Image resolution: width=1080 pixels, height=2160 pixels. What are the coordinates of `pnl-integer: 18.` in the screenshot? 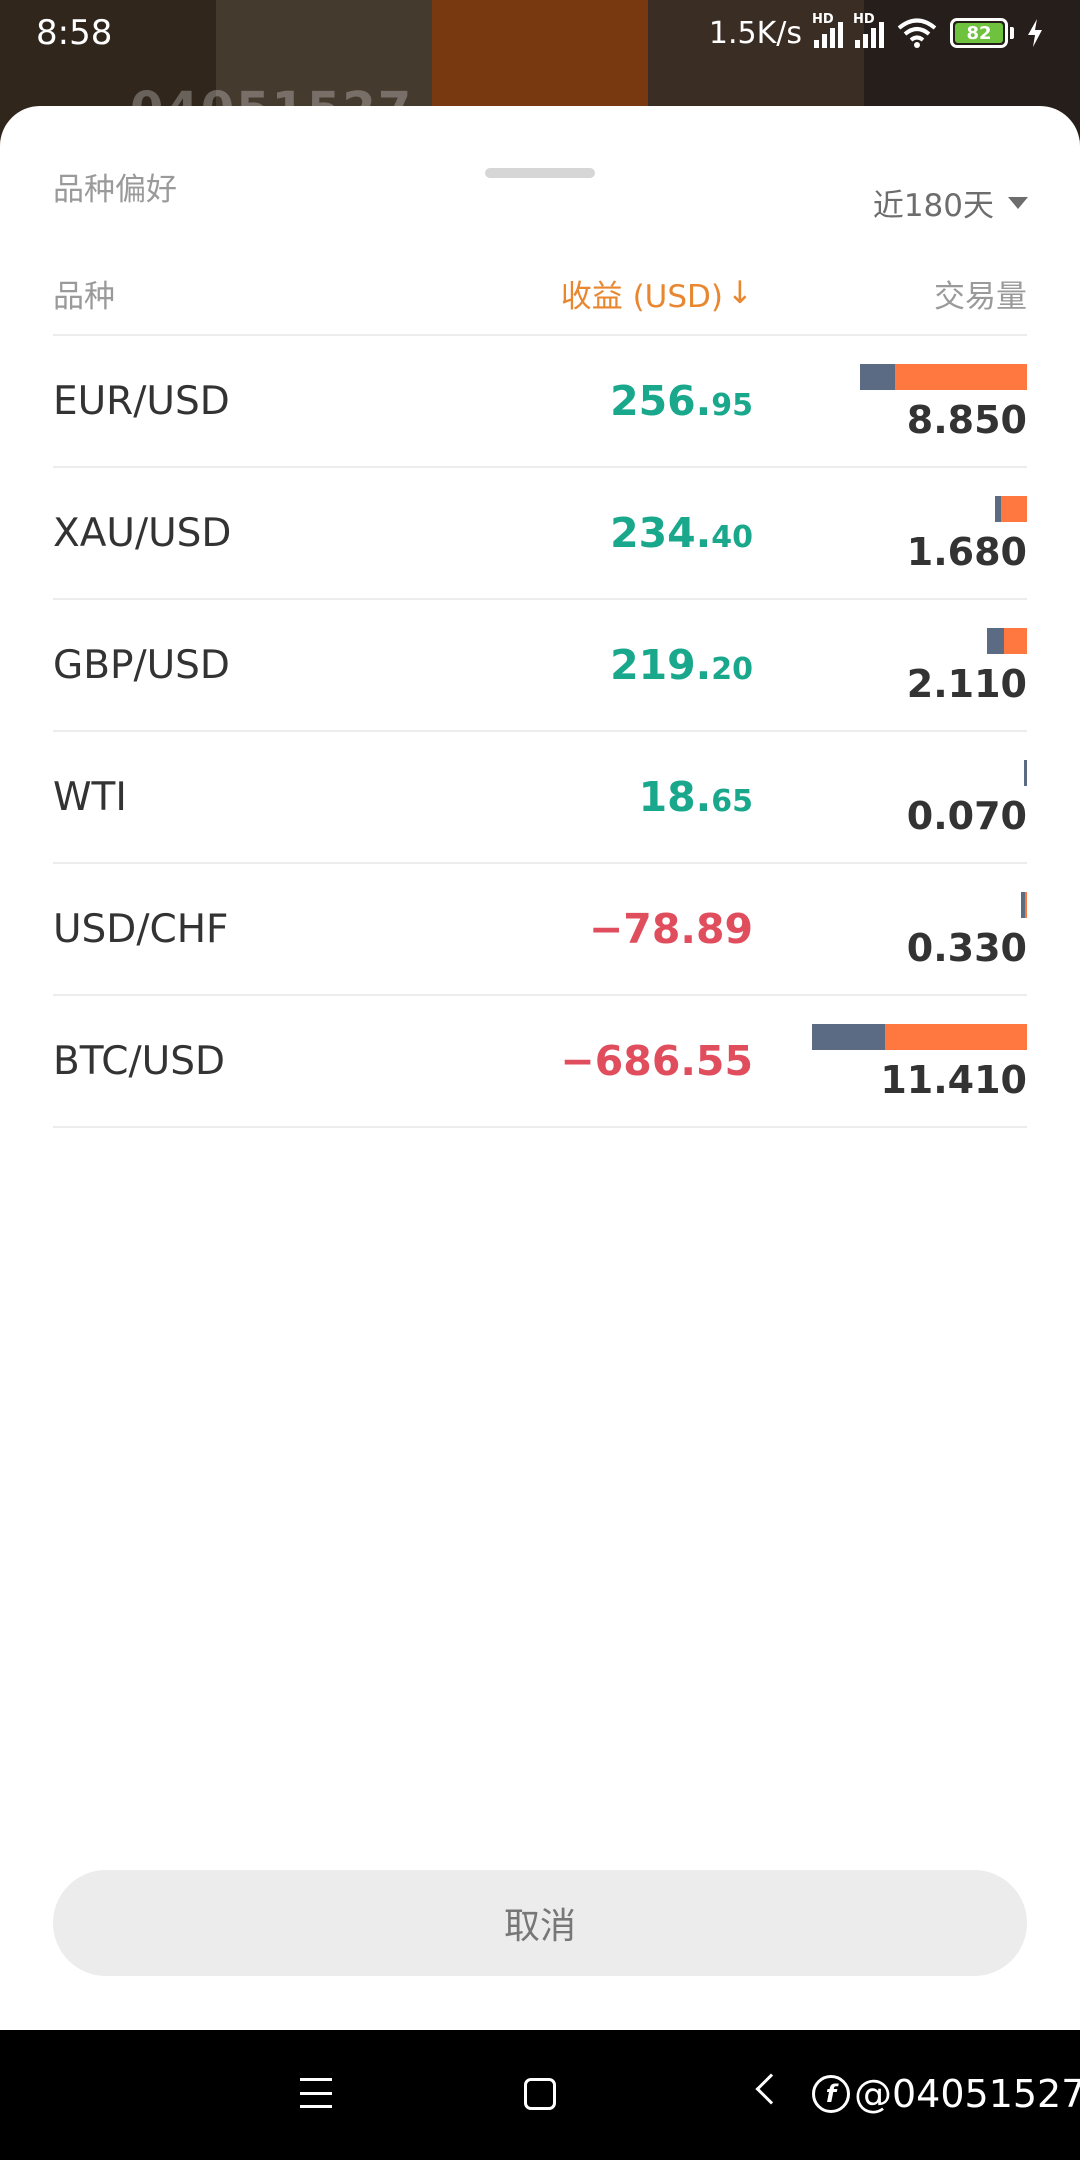 It's located at (675, 797).